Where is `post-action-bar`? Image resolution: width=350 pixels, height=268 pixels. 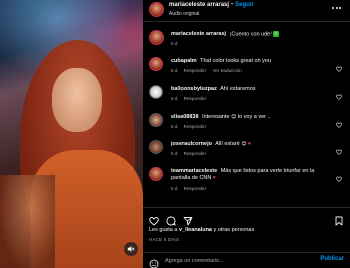 post-action-bar is located at coordinates (246, 216).